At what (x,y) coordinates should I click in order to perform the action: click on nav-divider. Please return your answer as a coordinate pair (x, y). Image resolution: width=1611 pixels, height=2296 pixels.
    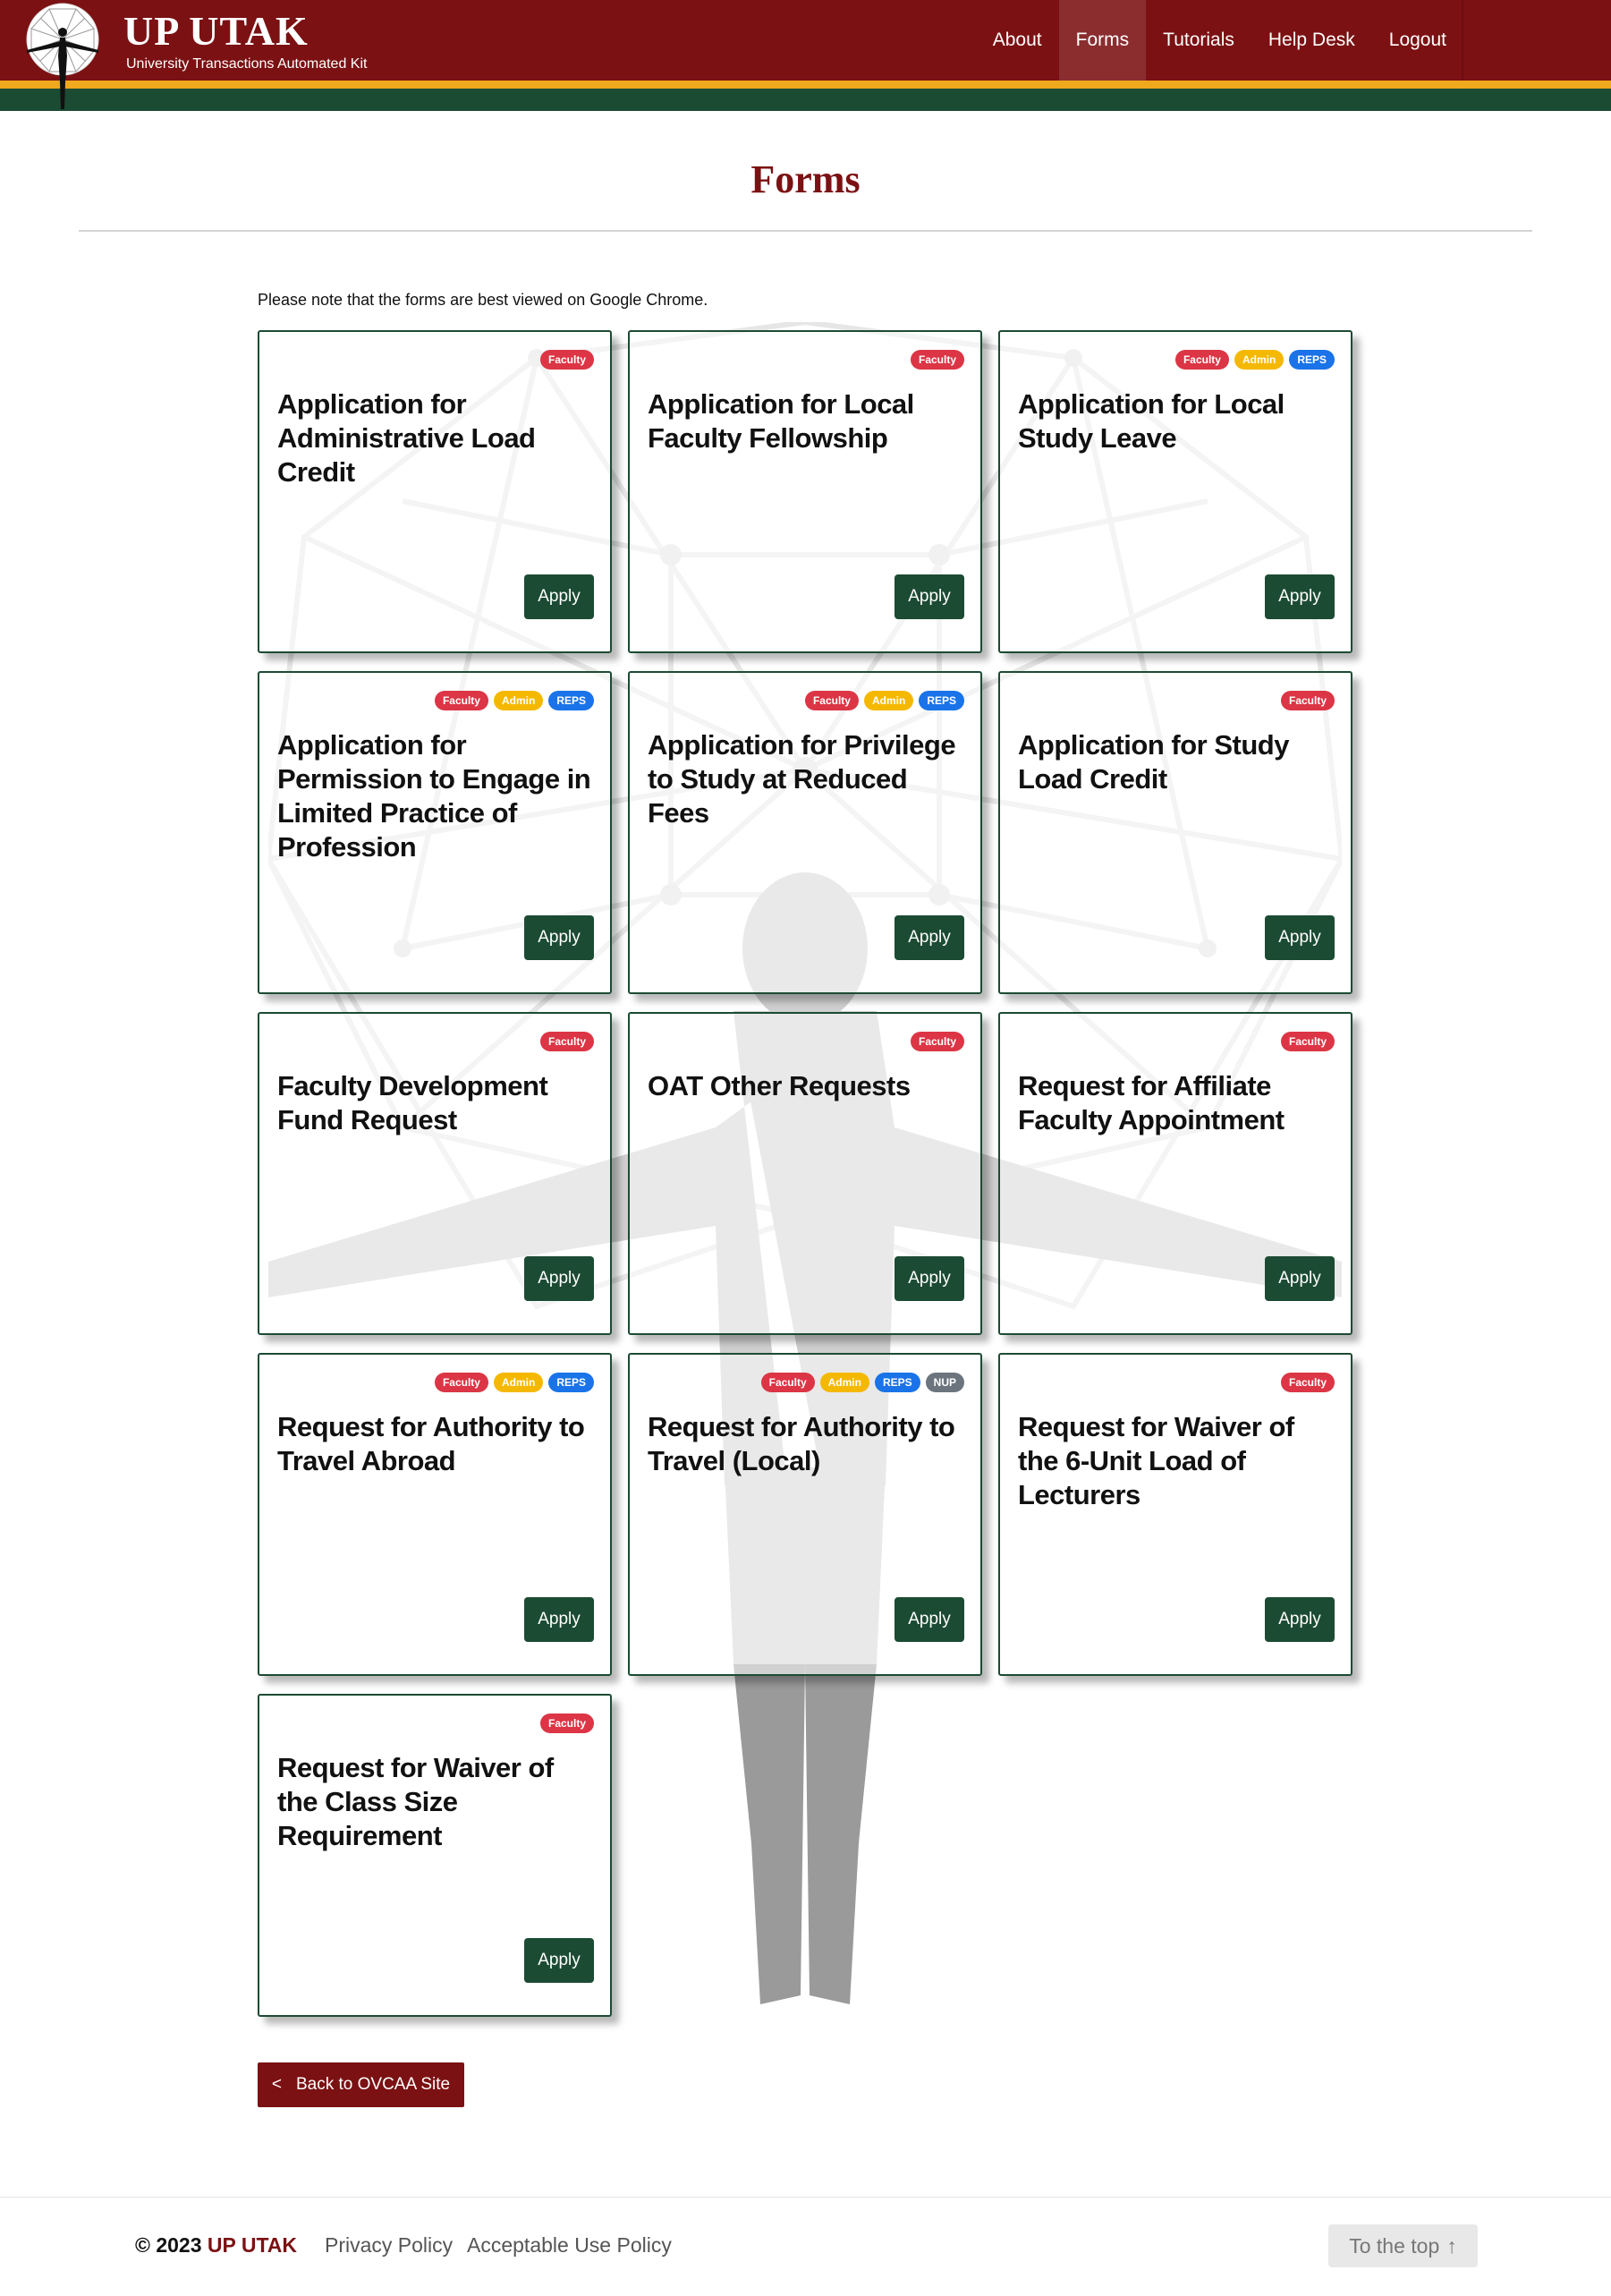
    Looking at the image, I should click on (1462, 40).